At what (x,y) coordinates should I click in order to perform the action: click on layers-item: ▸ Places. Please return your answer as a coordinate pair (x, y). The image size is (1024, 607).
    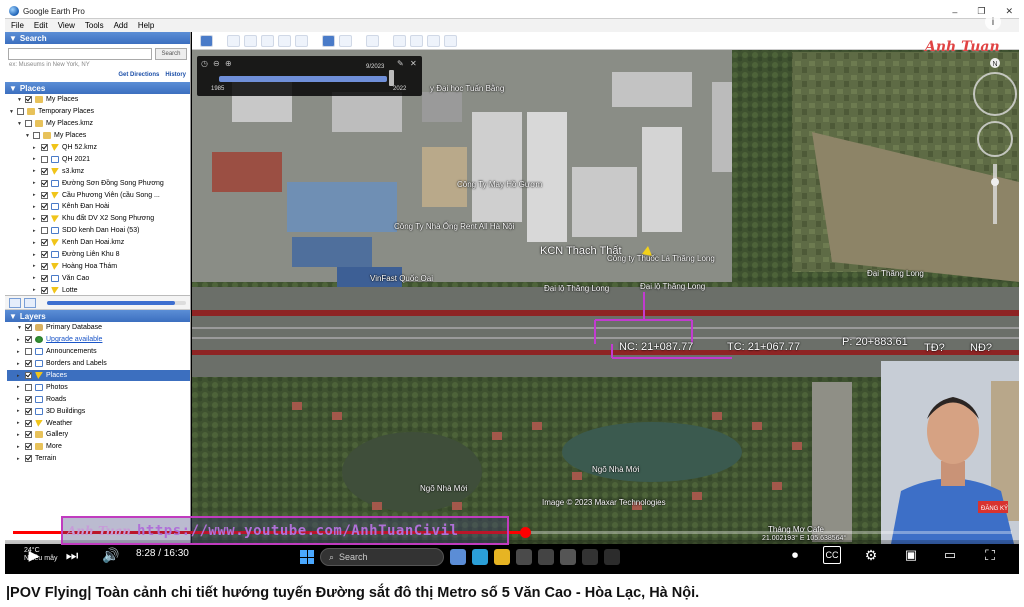
    Looking at the image, I should click on (98, 375).